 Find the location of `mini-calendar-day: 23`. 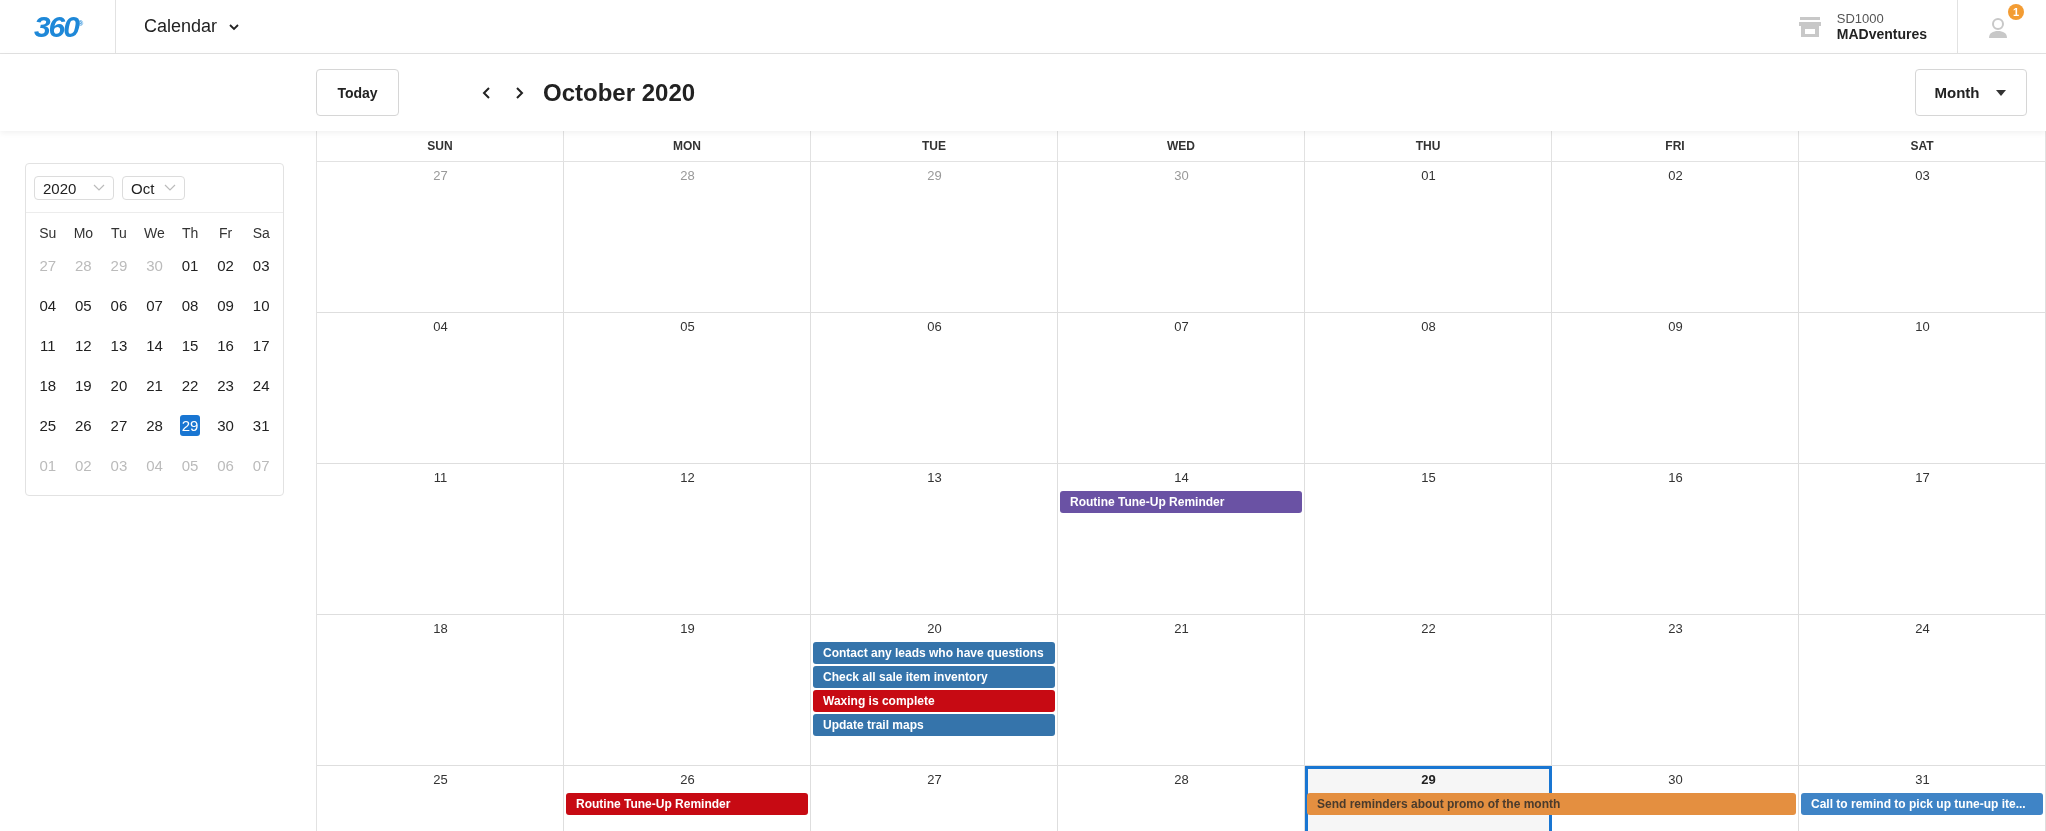

mini-calendar-day: 23 is located at coordinates (225, 385).